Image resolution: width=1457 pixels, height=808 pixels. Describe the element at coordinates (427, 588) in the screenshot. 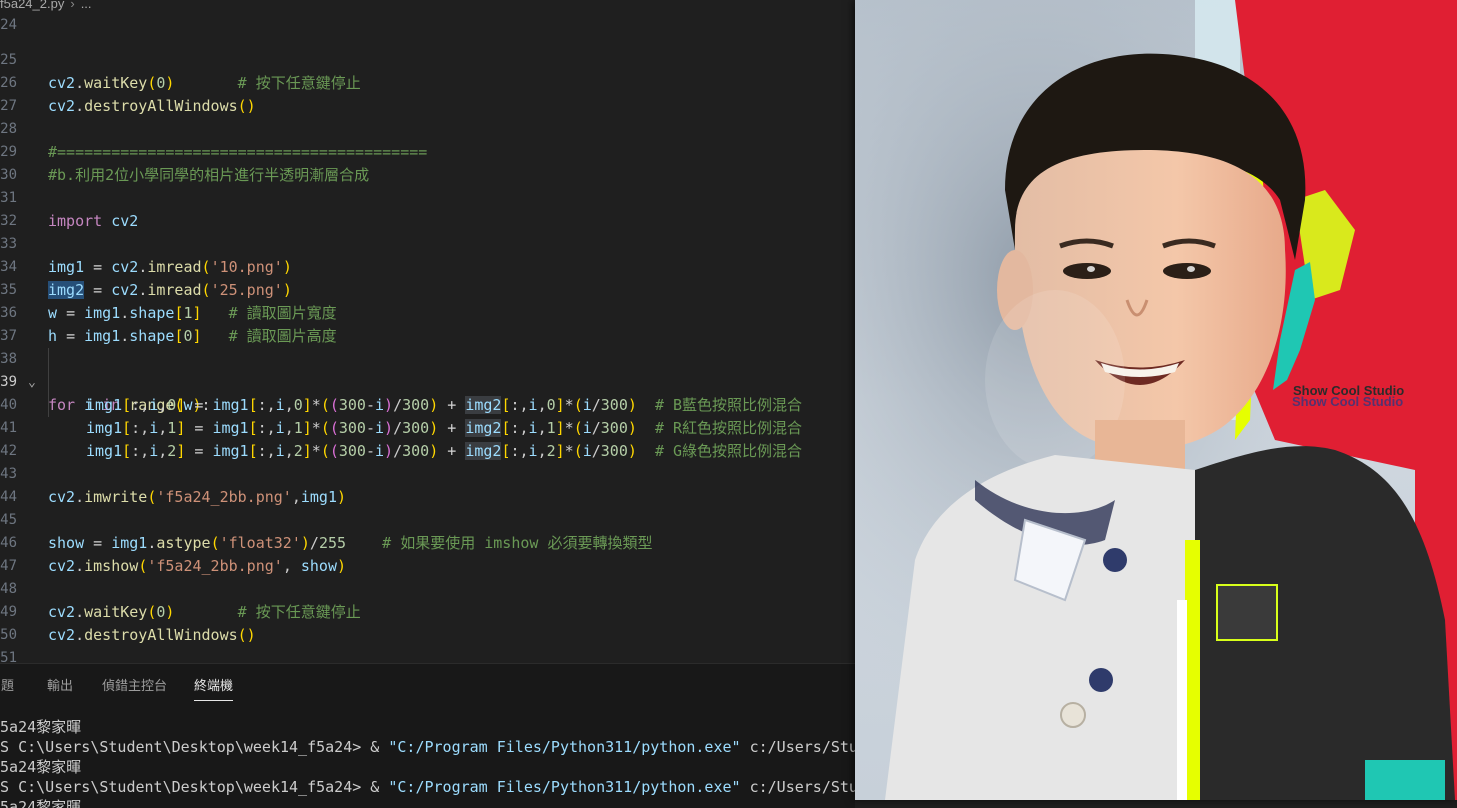

I see `code-line: 48 cv2.waitKey(0) # 按下任意鍵停止` at that location.